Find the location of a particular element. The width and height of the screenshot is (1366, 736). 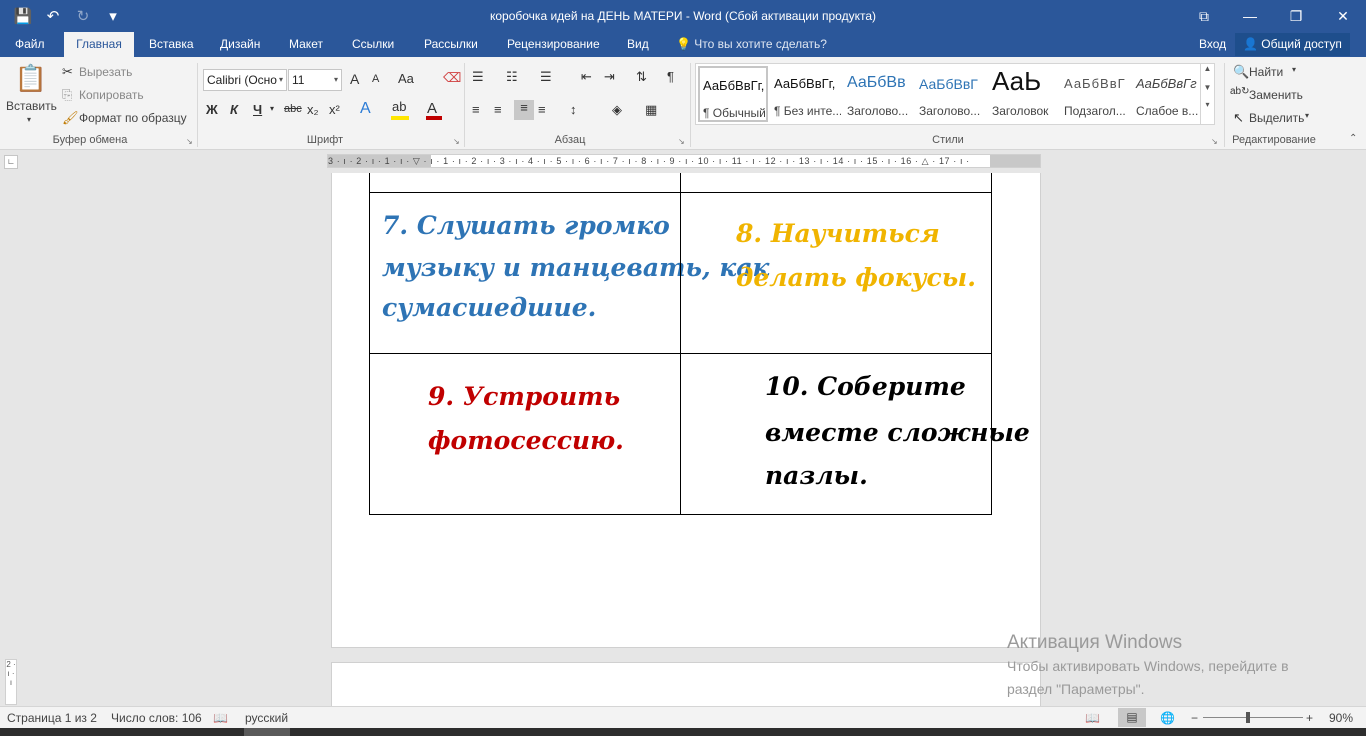

table-cell-9: 9. Устроить фотосессию. is located at coordinates (525, 434).